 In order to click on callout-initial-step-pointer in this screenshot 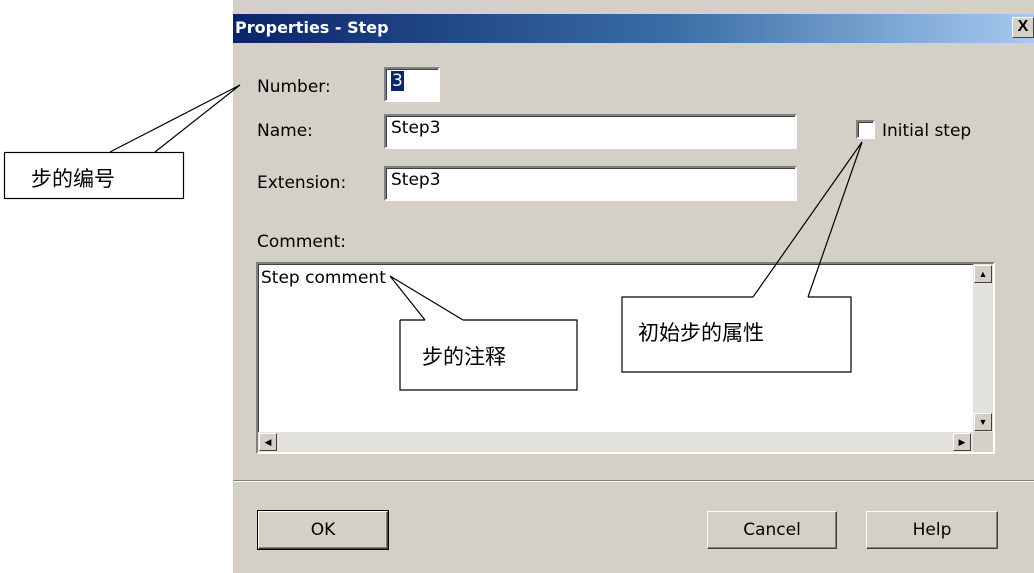, I will do `click(807, 219)`.